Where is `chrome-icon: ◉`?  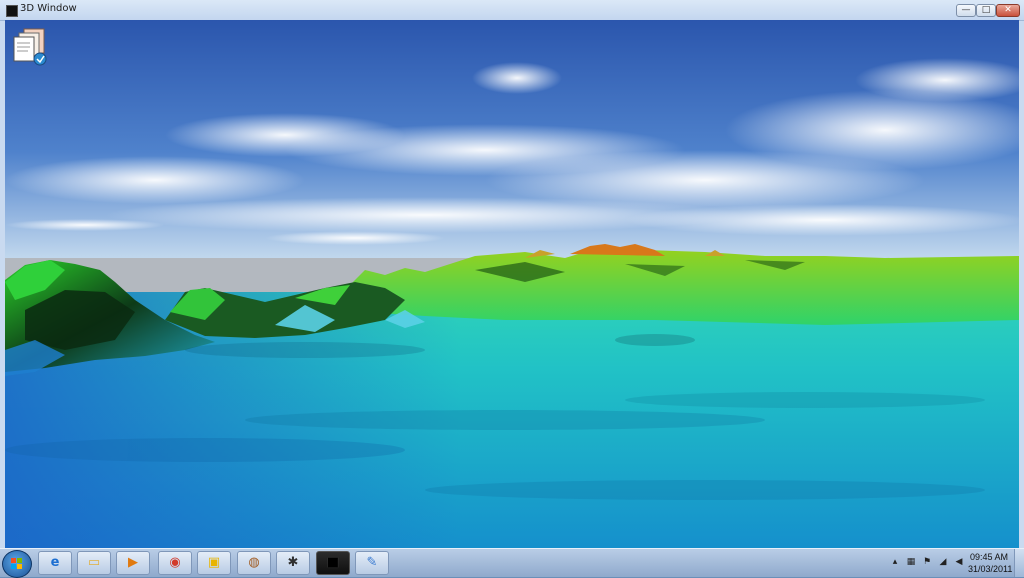 chrome-icon: ◉ is located at coordinates (175, 562).